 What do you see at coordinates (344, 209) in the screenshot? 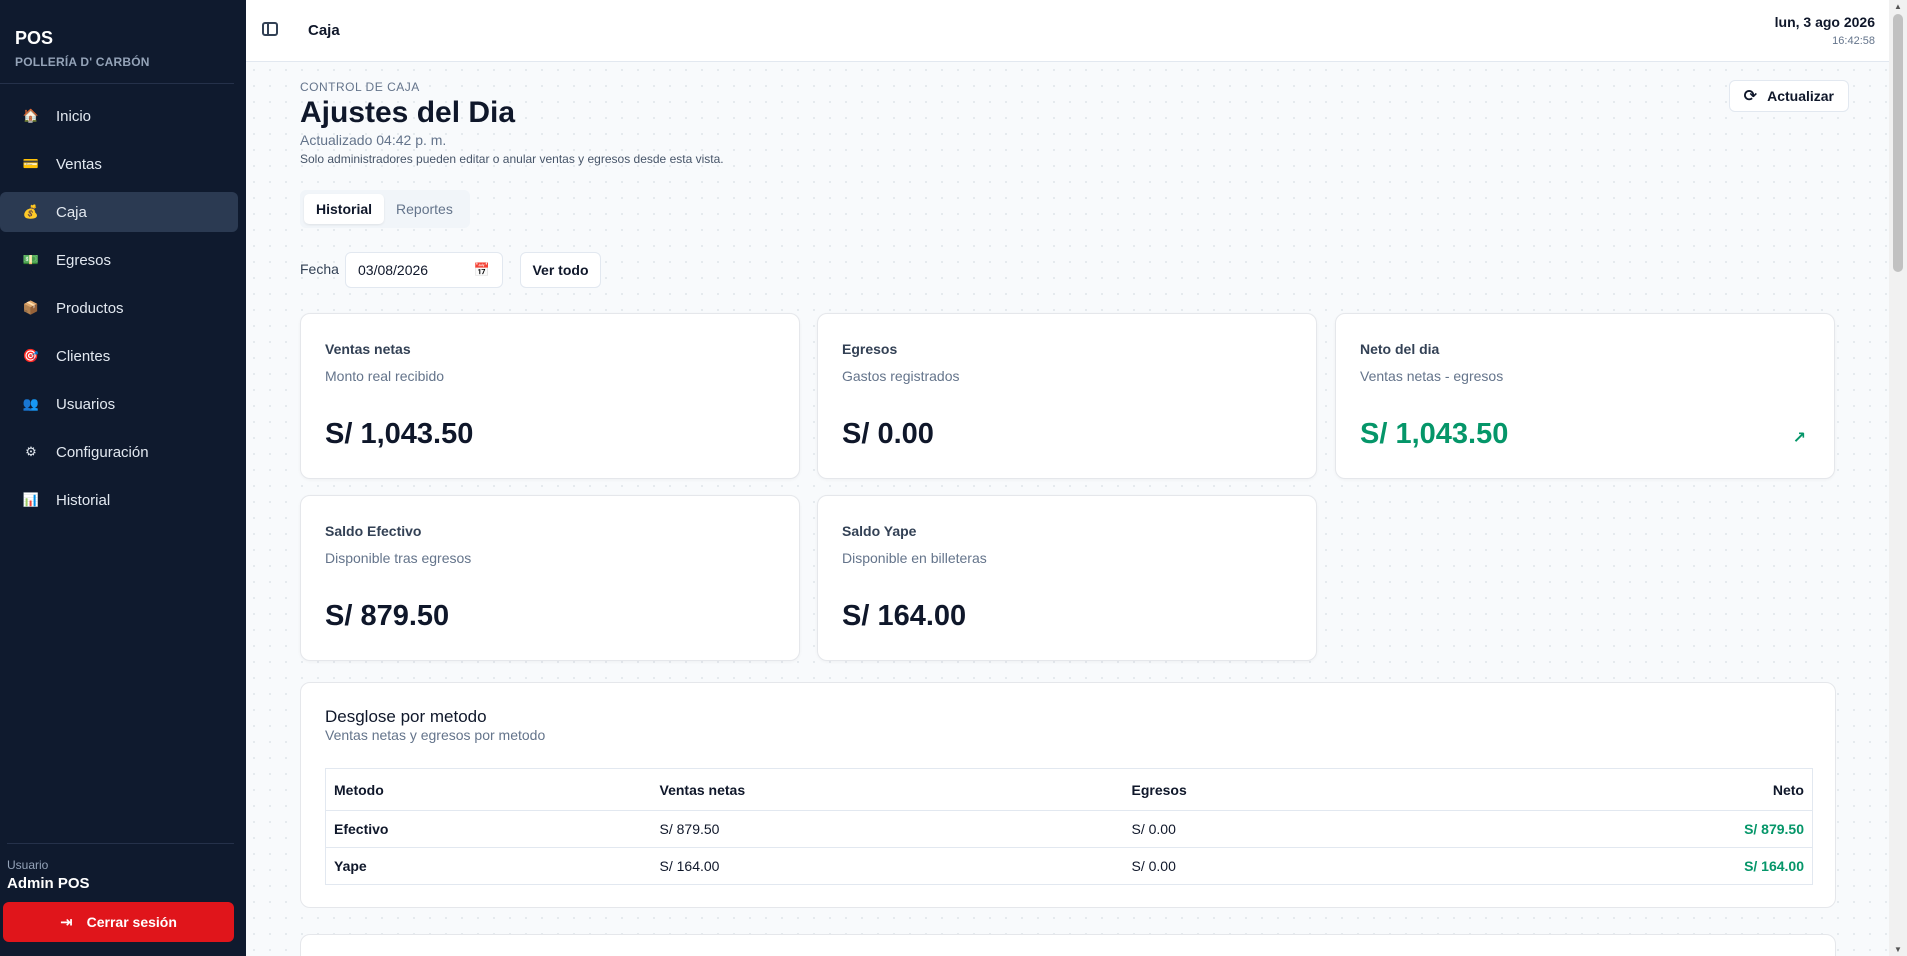
I see `tab-historial: Historial` at bounding box center [344, 209].